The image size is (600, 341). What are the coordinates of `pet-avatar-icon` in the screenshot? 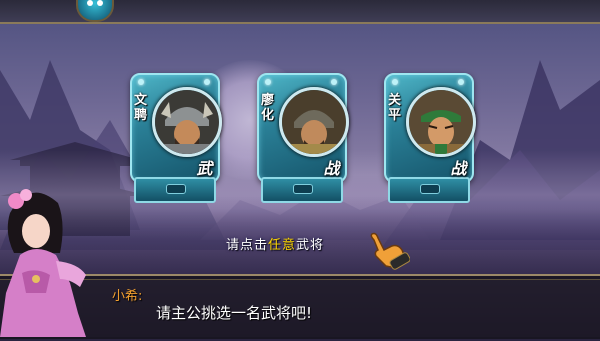 It's located at (95, 11).